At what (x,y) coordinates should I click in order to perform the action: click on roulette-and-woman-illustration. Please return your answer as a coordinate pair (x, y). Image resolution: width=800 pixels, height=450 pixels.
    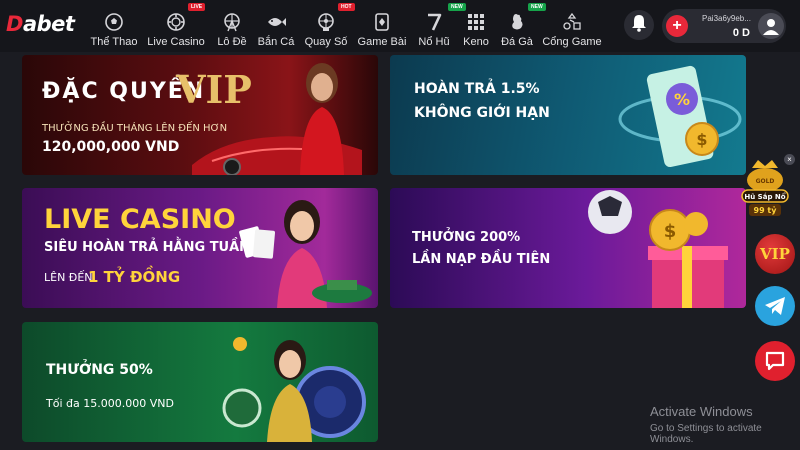
    Looking at the image, I should click on (294, 389).